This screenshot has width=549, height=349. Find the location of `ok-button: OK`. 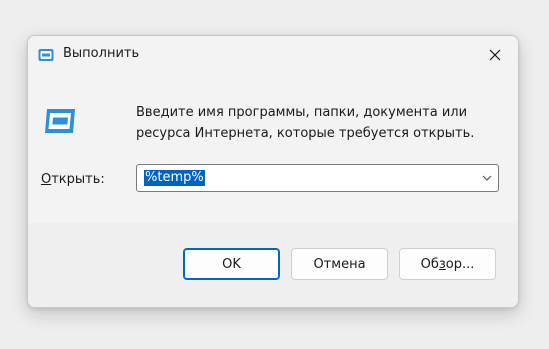

ok-button: OK is located at coordinates (231, 264).